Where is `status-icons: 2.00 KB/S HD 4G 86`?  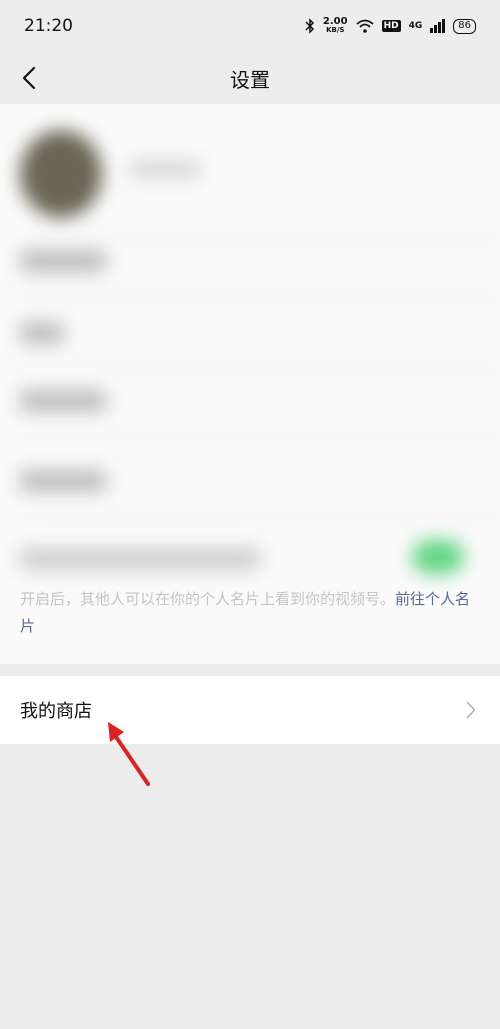
status-icons: 2.00 KB/S HD 4G 86 is located at coordinates (390, 26).